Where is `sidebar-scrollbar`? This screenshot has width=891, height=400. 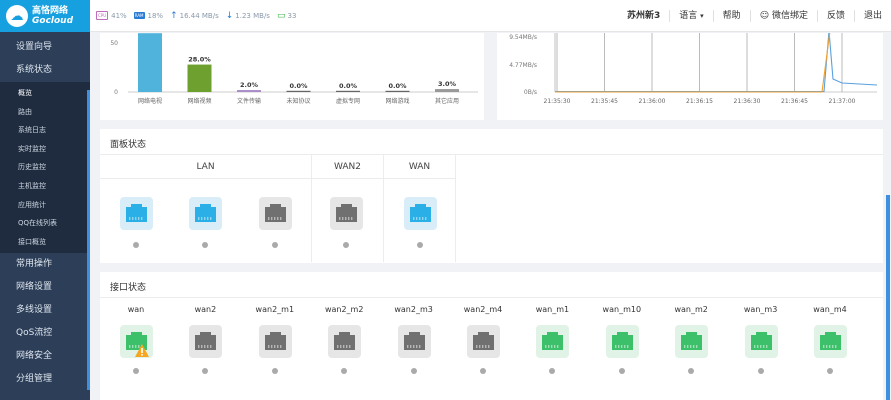
sidebar-scrollbar is located at coordinates (88, 240).